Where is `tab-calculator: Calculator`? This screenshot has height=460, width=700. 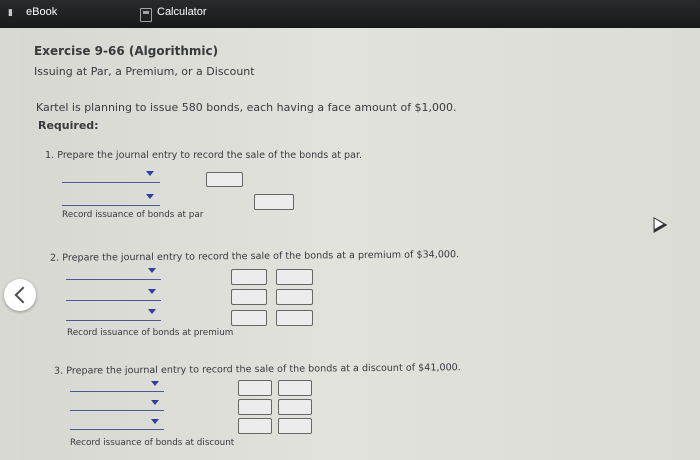
tab-calculator: Calculator is located at coordinates (182, 12).